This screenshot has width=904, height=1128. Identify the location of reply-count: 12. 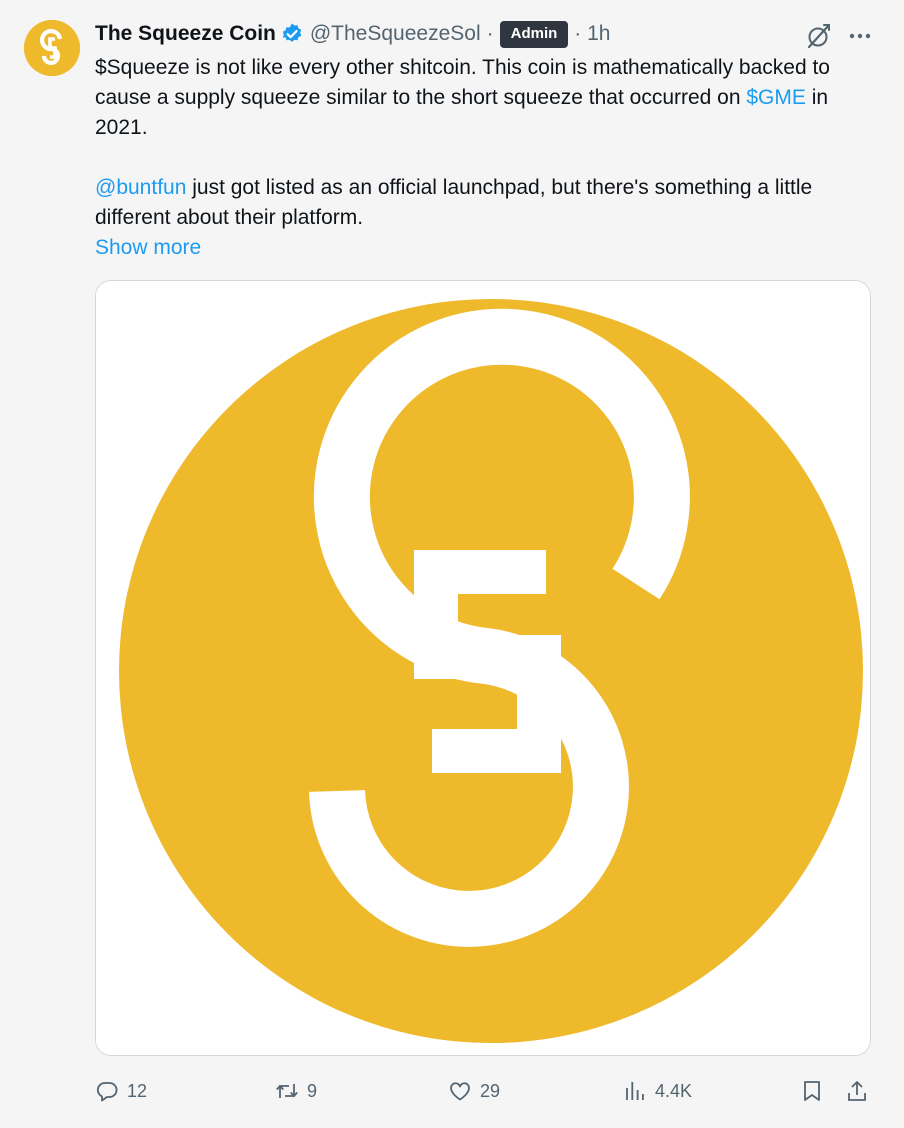
(137, 1090).